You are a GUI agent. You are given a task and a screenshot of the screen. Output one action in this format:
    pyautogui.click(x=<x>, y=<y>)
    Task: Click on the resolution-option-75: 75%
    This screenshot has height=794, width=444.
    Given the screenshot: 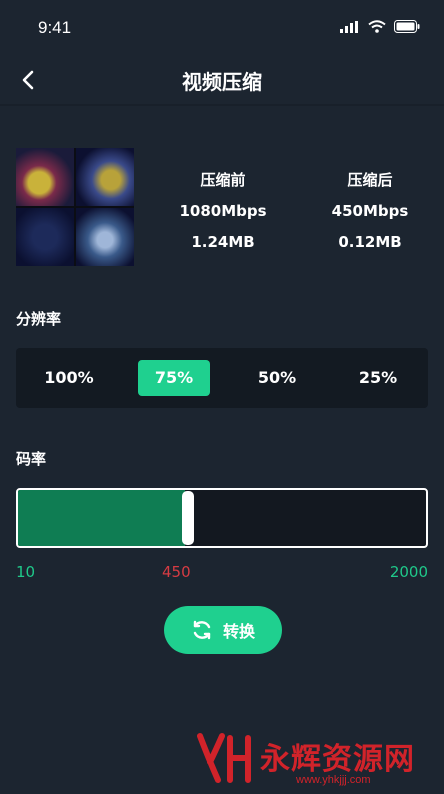 What is the action you would take?
    pyautogui.click(x=174, y=378)
    